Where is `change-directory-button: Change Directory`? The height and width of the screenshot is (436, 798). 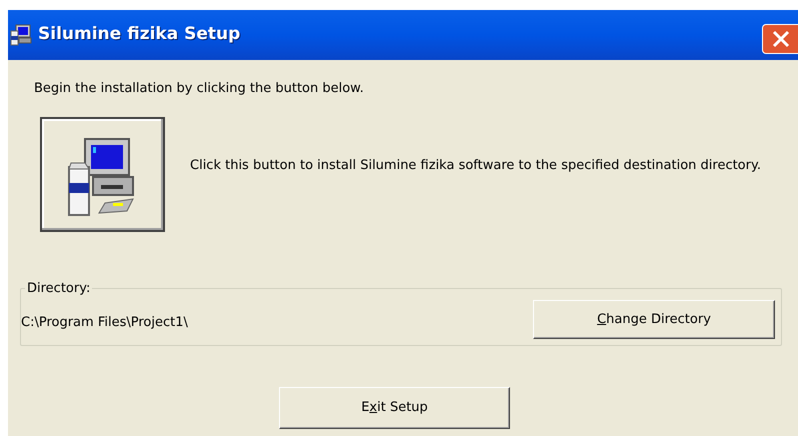 change-directory-button: Change Directory is located at coordinates (654, 319).